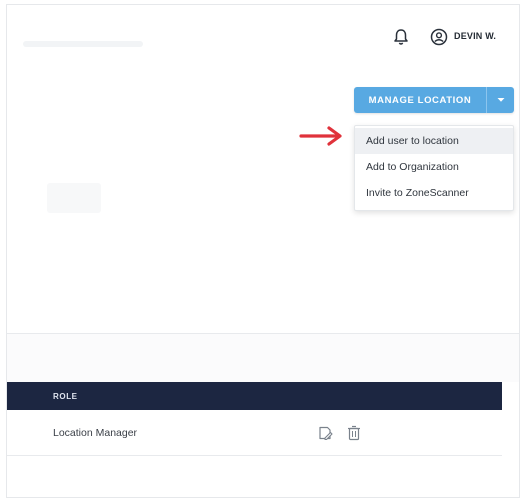 This screenshot has height=502, width=526. What do you see at coordinates (420, 100) in the screenshot?
I see `manage-location-button: MANAGE LOCATION` at bounding box center [420, 100].